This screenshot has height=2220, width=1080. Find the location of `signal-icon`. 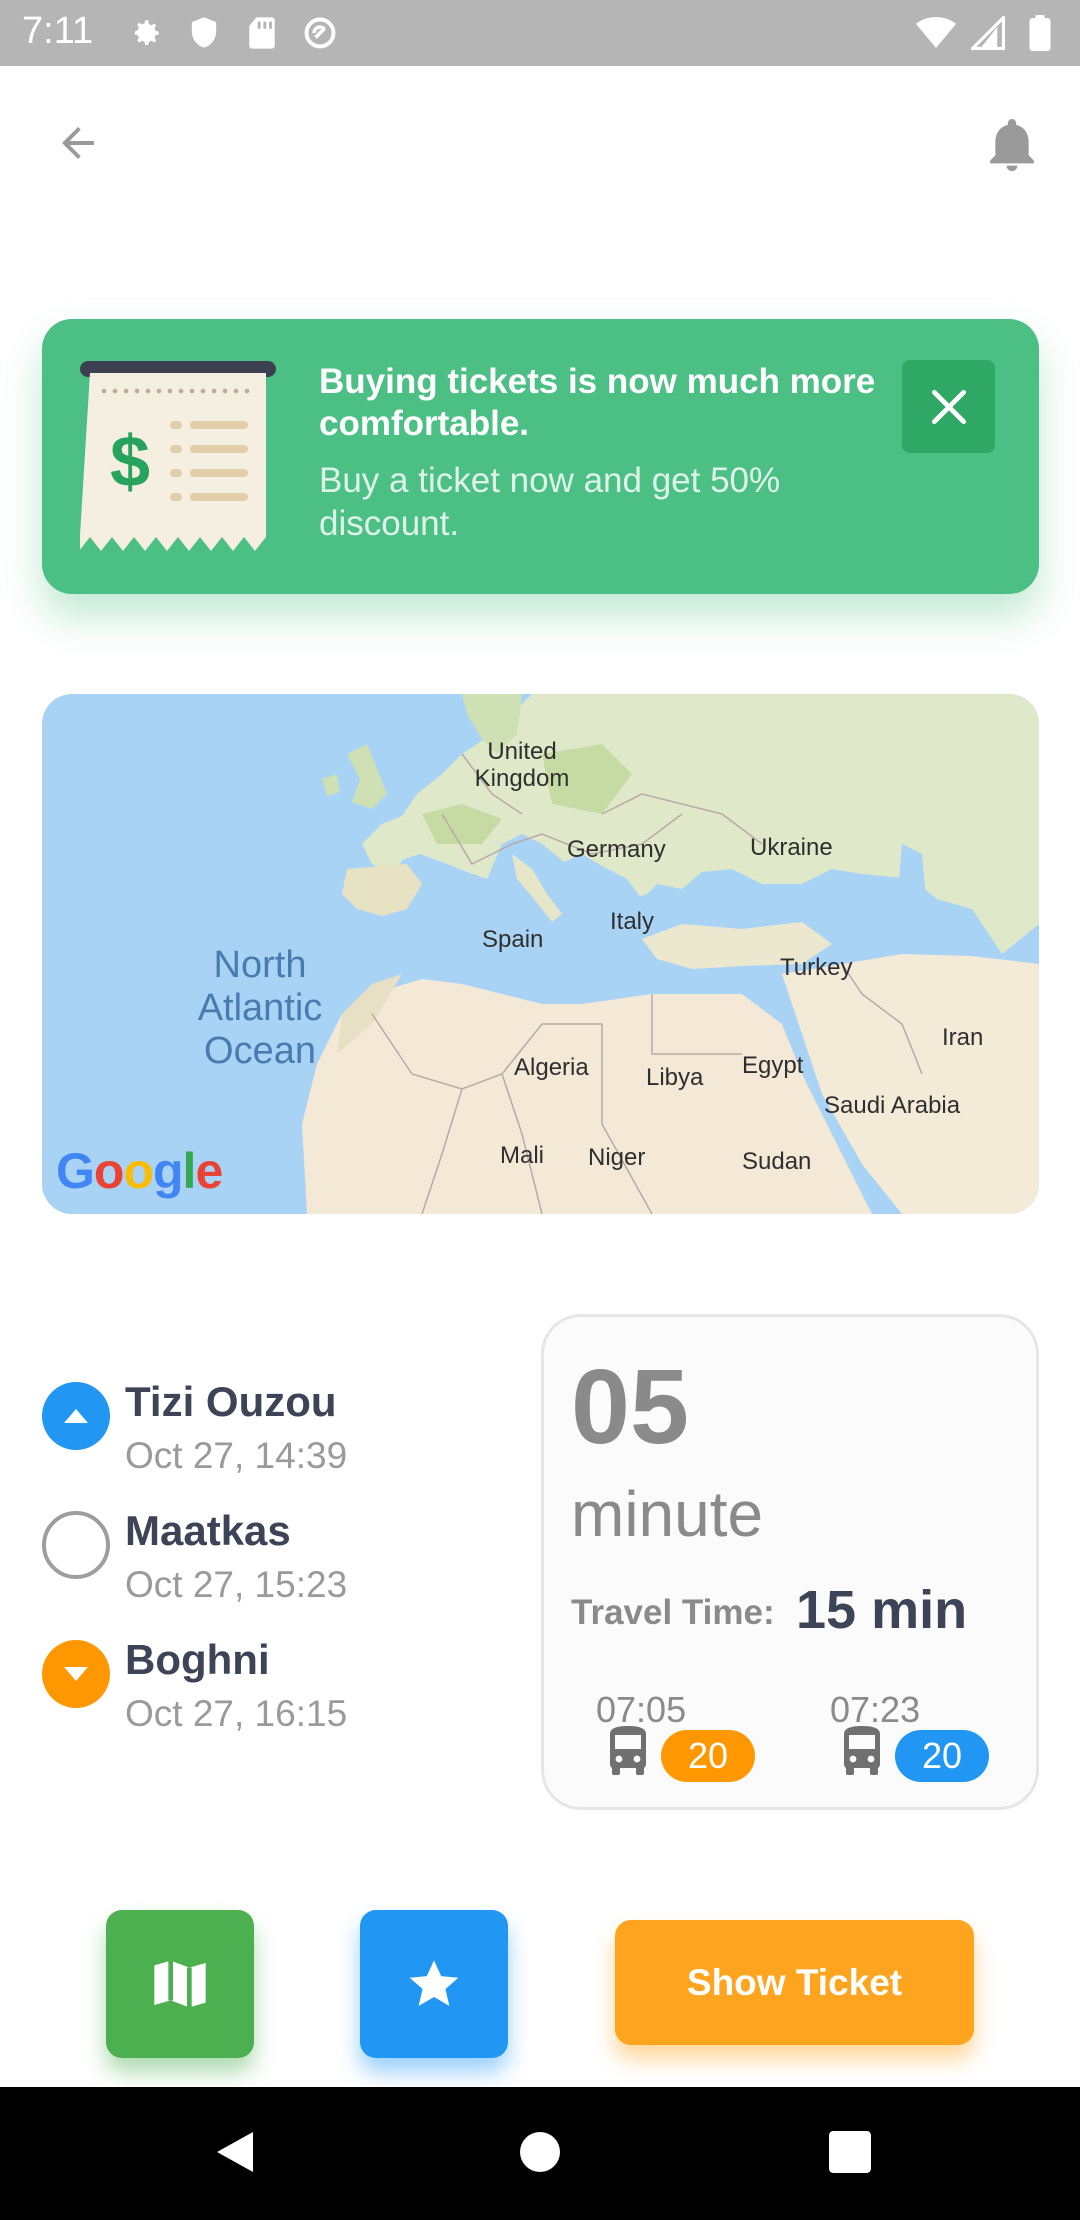

signal-icon is located at coordinates (988, 33).